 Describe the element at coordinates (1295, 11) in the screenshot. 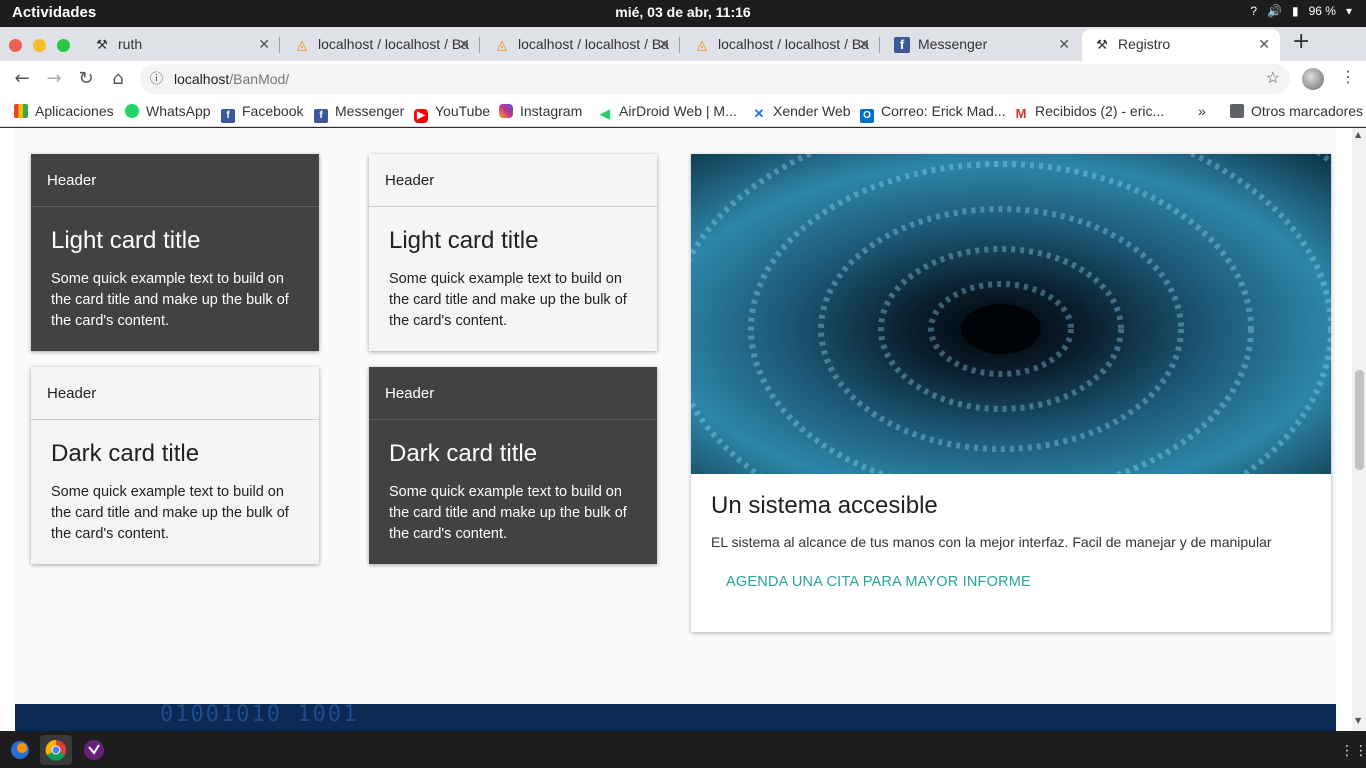

I see `battery-icon: ▮` at that location.